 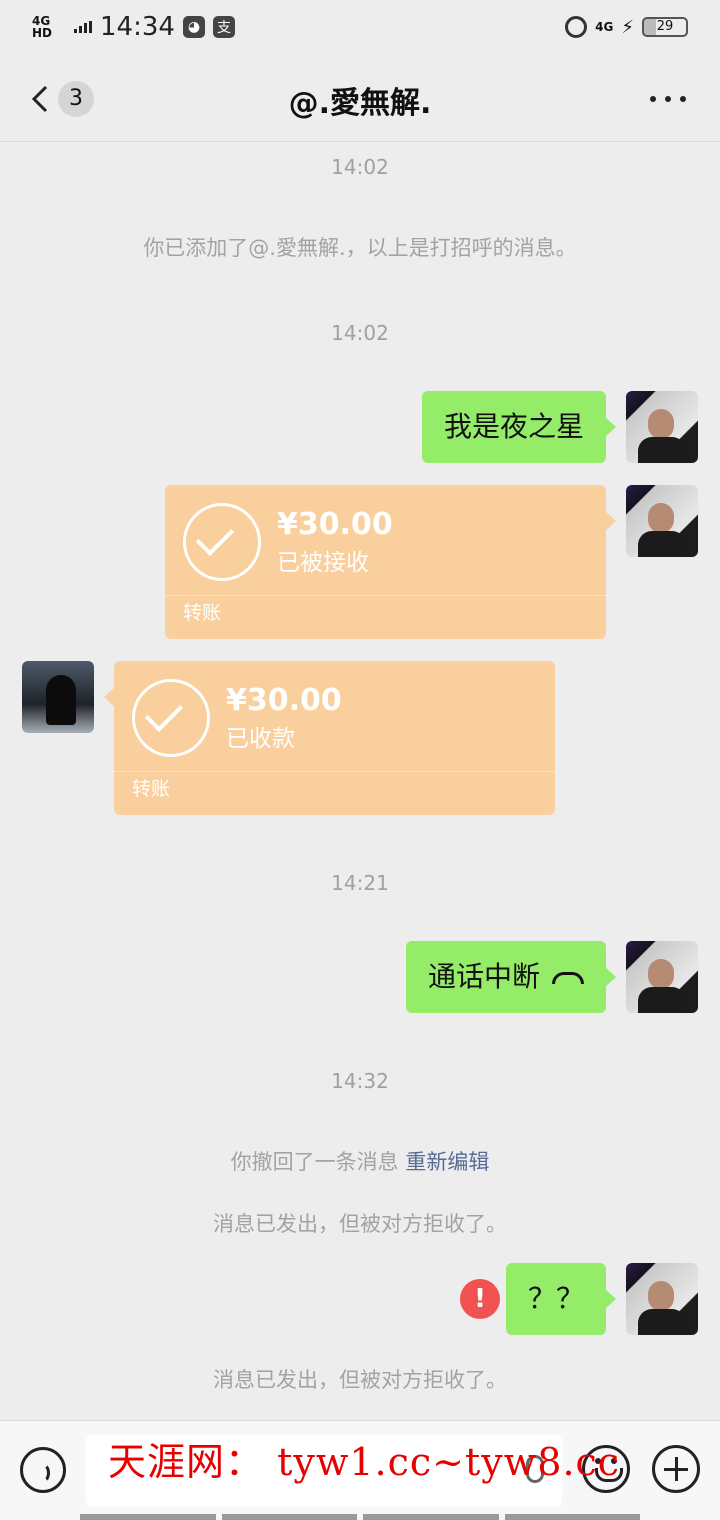 I want to click on timestamp: 14:32, so click(x=360, y=1081).